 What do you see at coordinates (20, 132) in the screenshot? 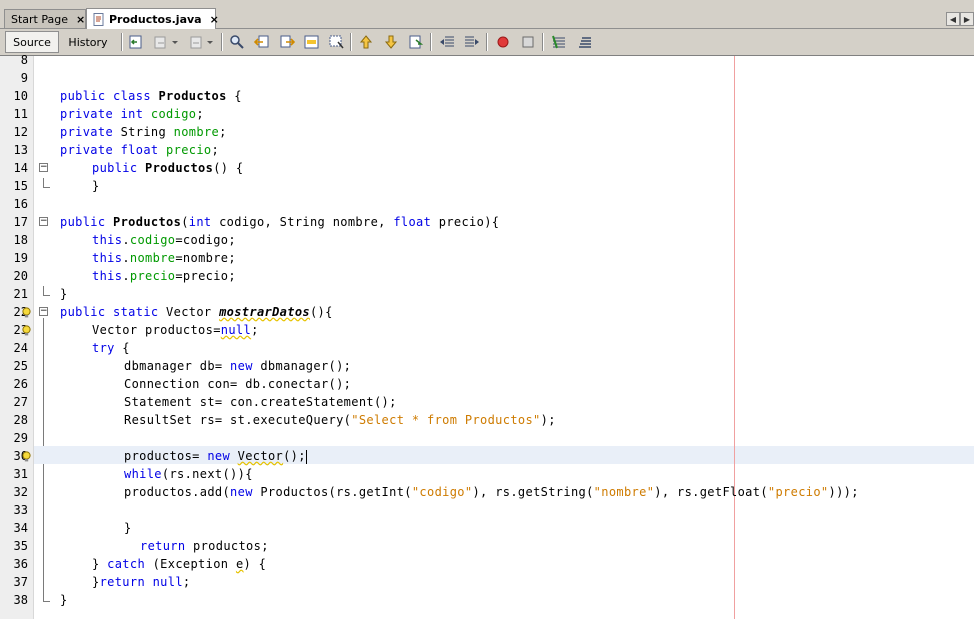
I see `line-number: 12` at bounding box center [20, 132].